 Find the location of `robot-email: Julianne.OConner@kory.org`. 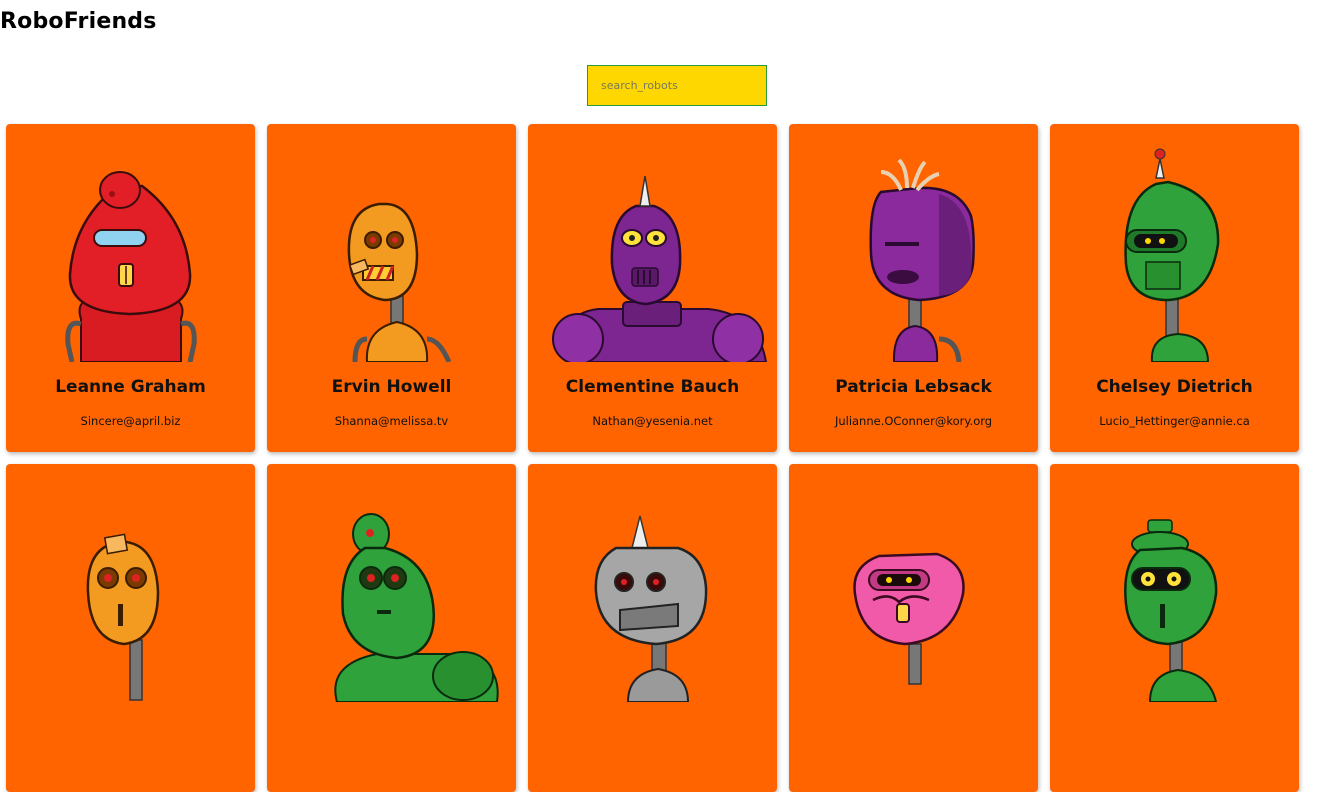

robot-email: Julianne.OConner@kory.org is located at coordinates (913, 421).